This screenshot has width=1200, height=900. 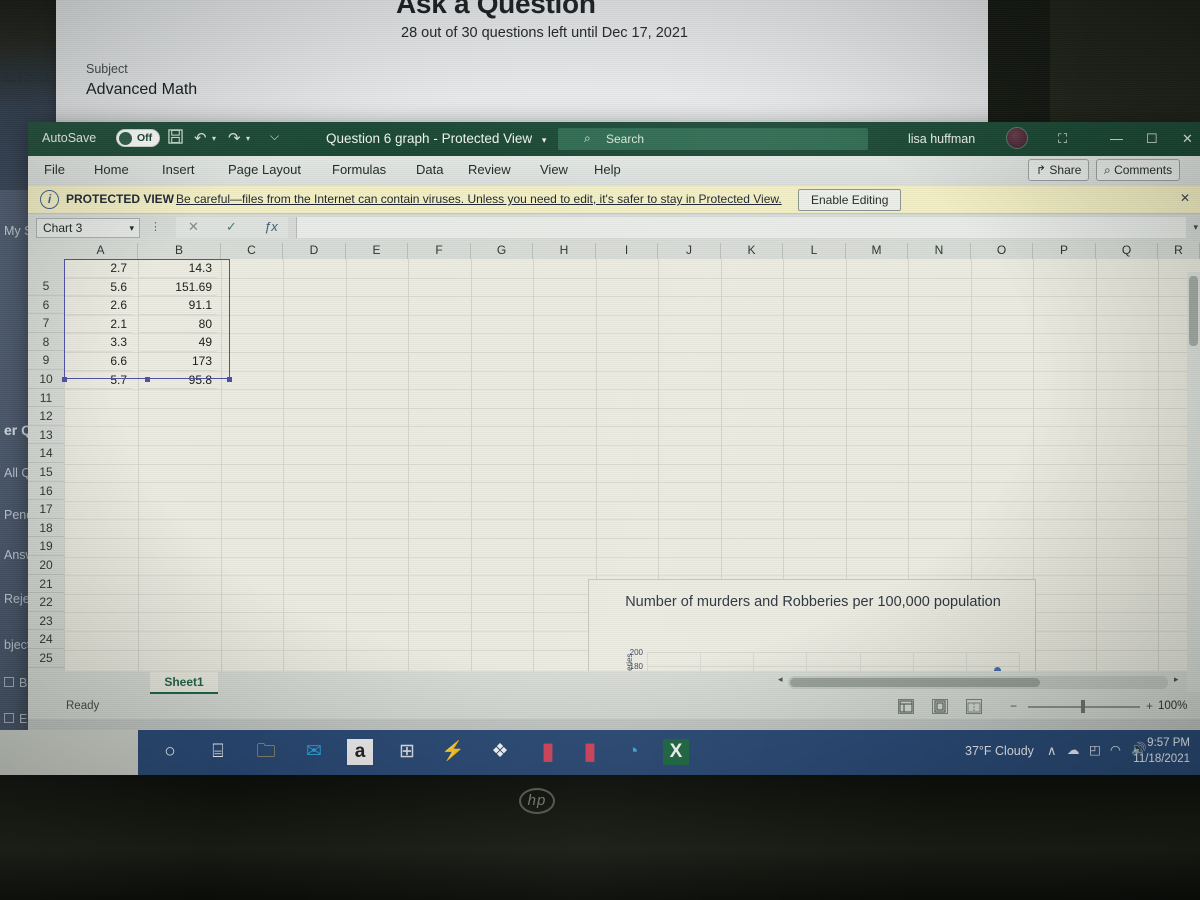 What do you see at coordinates (138, 138) in the screenshot?
I see `autosave-toggle: Off` at bounding box center [138, 138].